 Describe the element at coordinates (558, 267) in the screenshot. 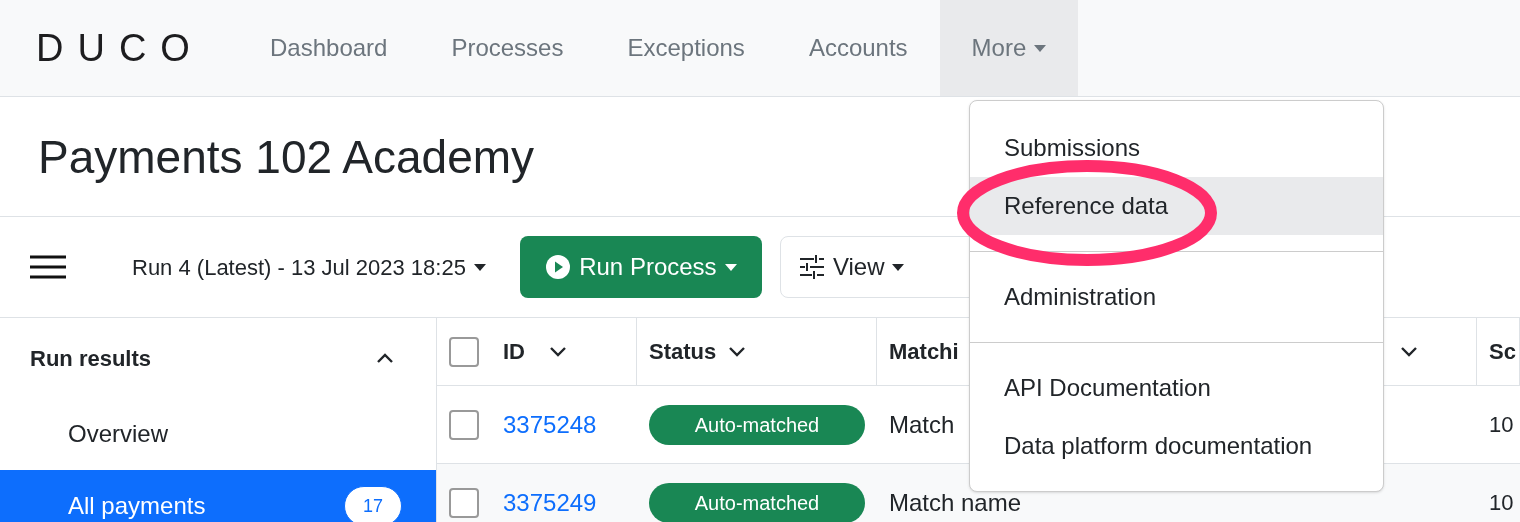

I see `play-icon` at that location.